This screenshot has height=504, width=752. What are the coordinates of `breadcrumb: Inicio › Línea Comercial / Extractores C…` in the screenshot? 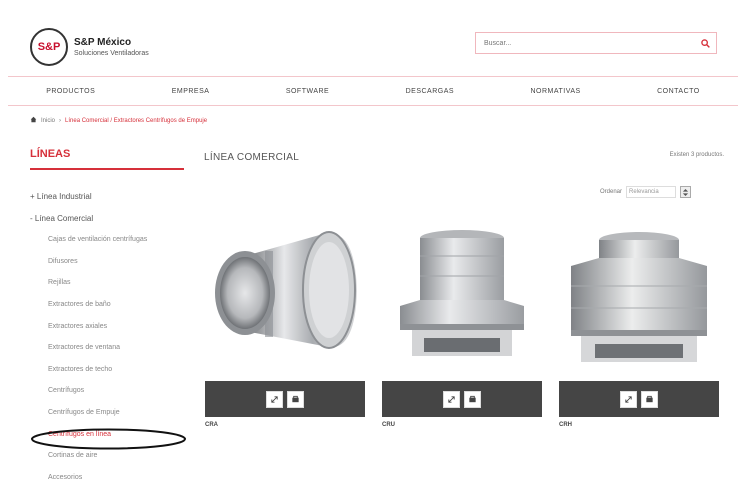 It's located at (118, 120).